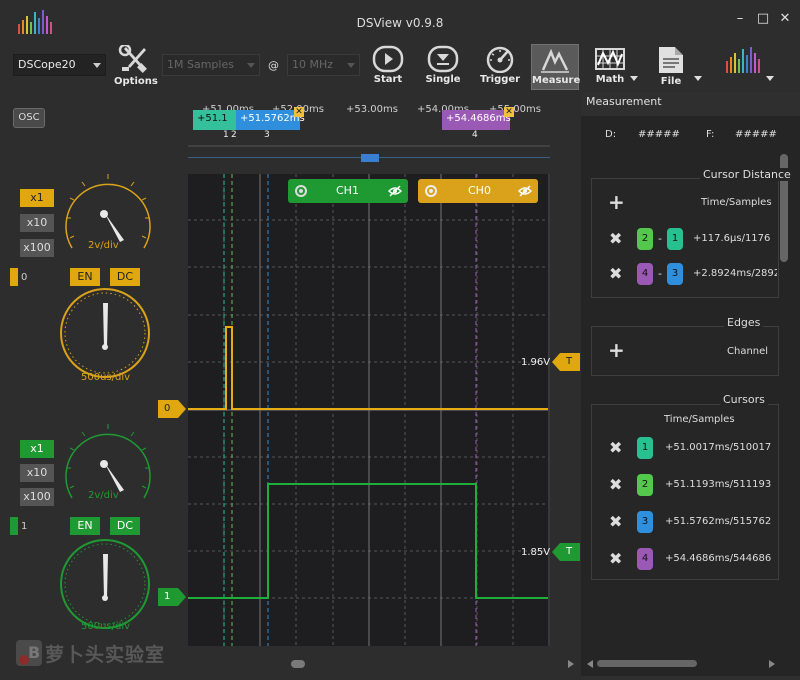  What do you see at coordinates (645, 239) in the screenshot?
I see `distance-1-cursor-a: 2` at bounding box center [645, 239].